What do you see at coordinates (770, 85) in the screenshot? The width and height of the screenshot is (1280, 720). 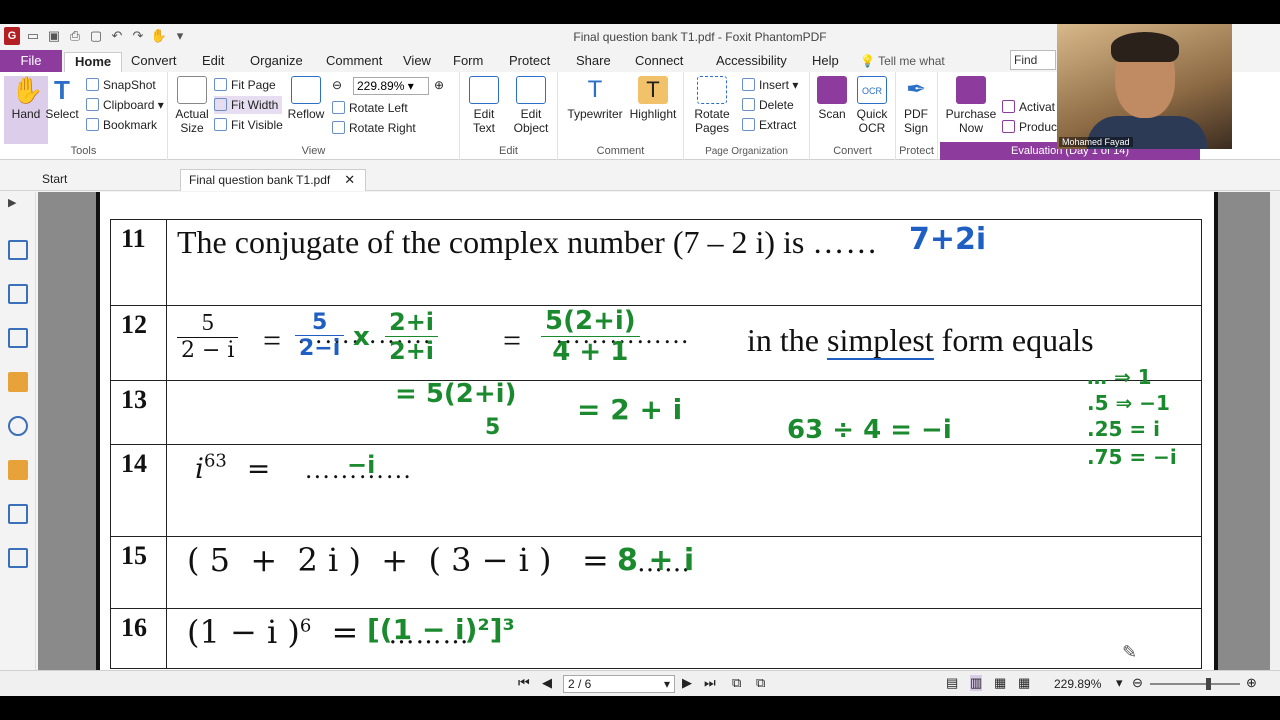 I see `insert-button: Insert ▾` at bounding box center [770, 85].